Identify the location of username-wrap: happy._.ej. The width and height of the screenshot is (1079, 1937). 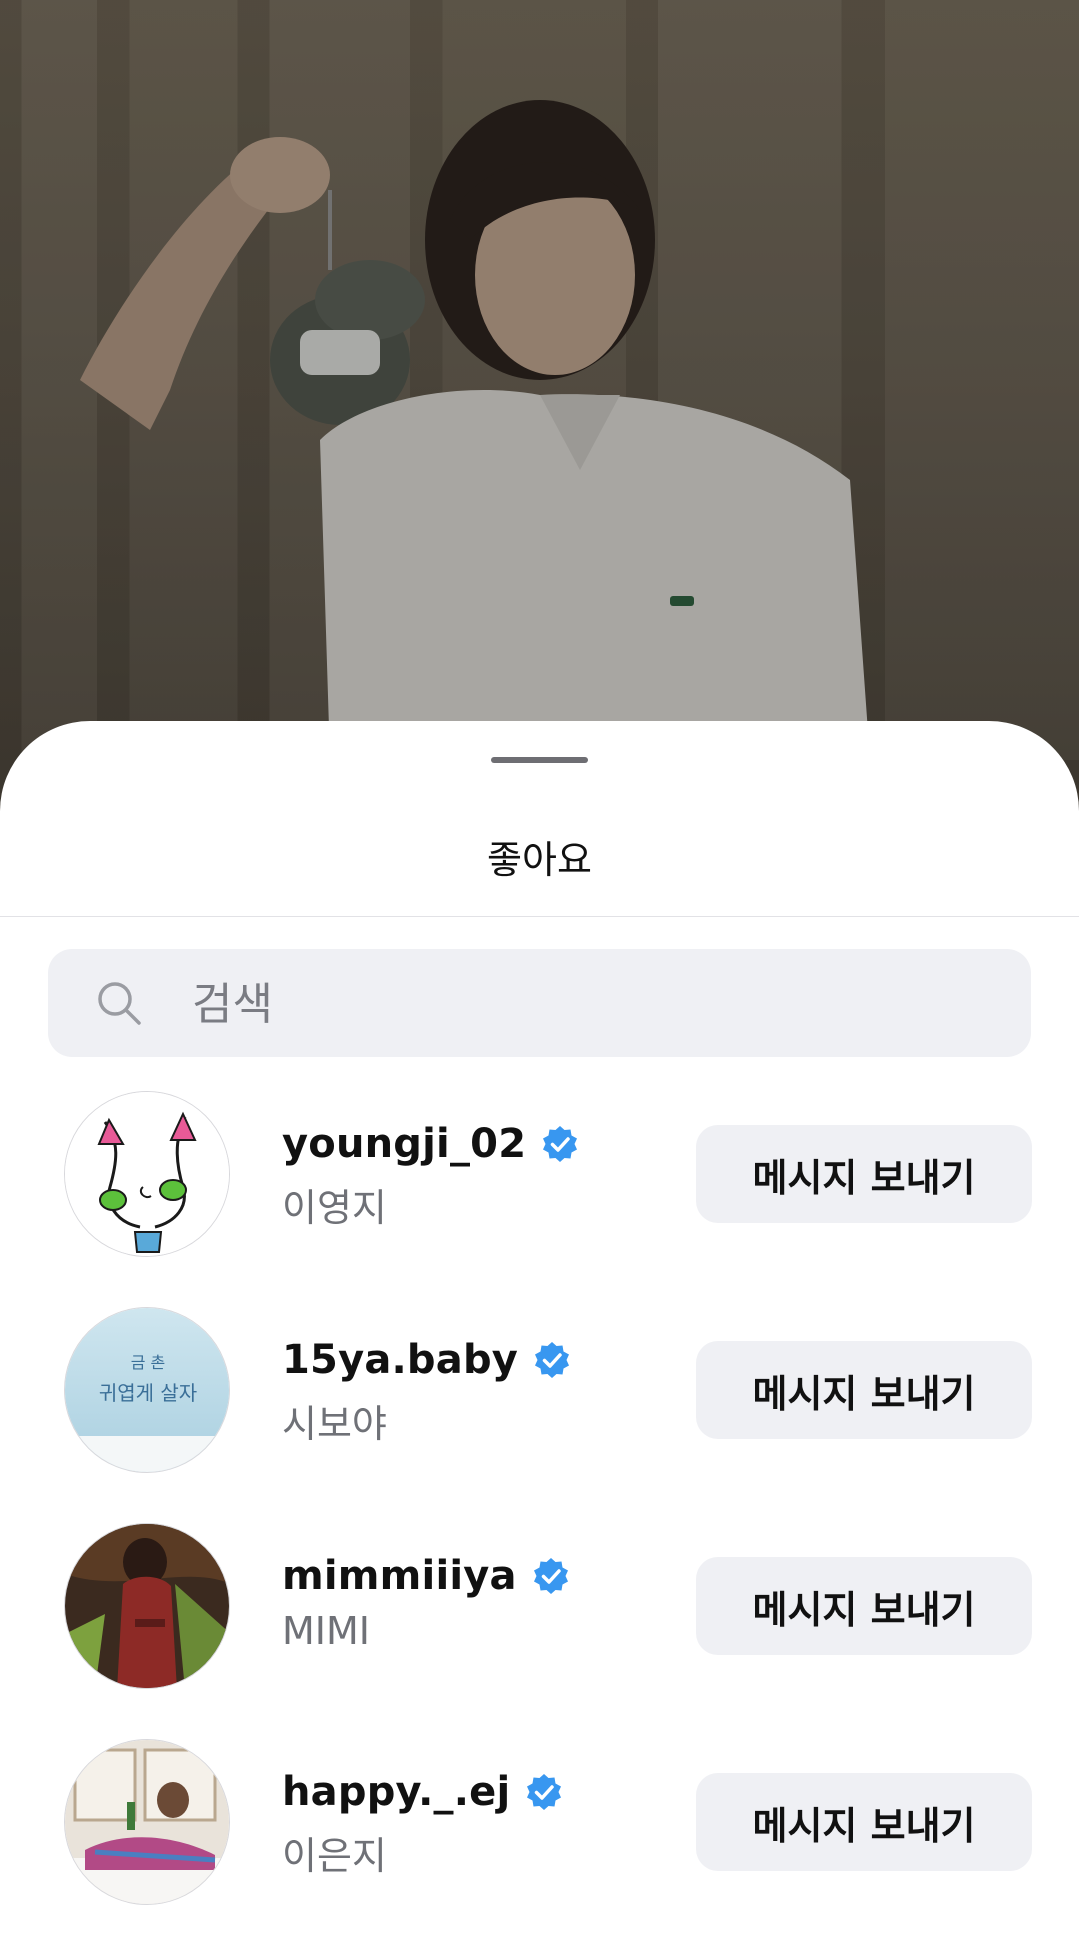
(423, 1792).